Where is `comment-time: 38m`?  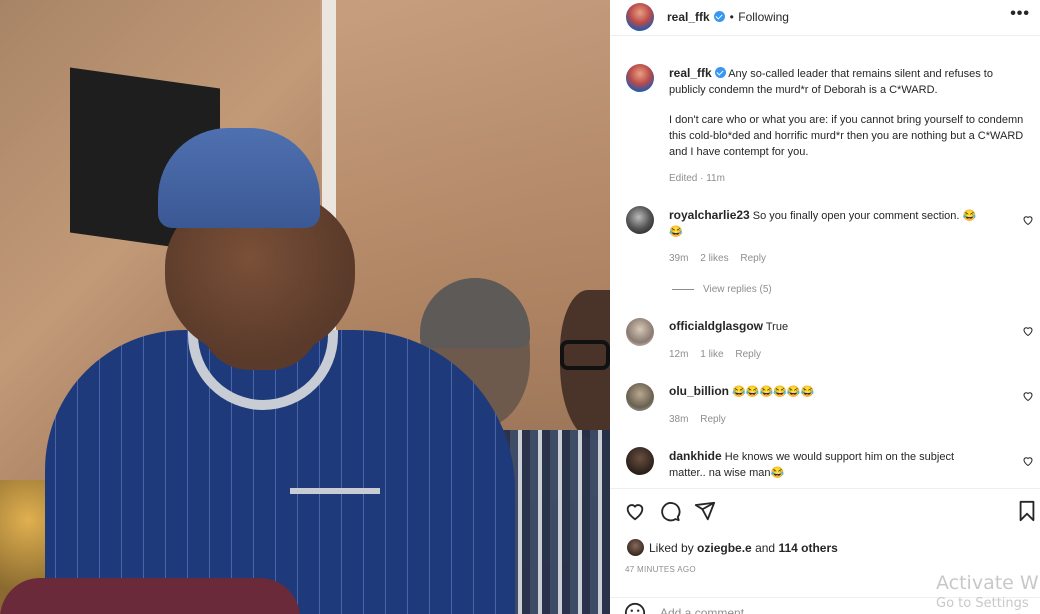
comment-time: 38m is located at coordinates (679, 419).